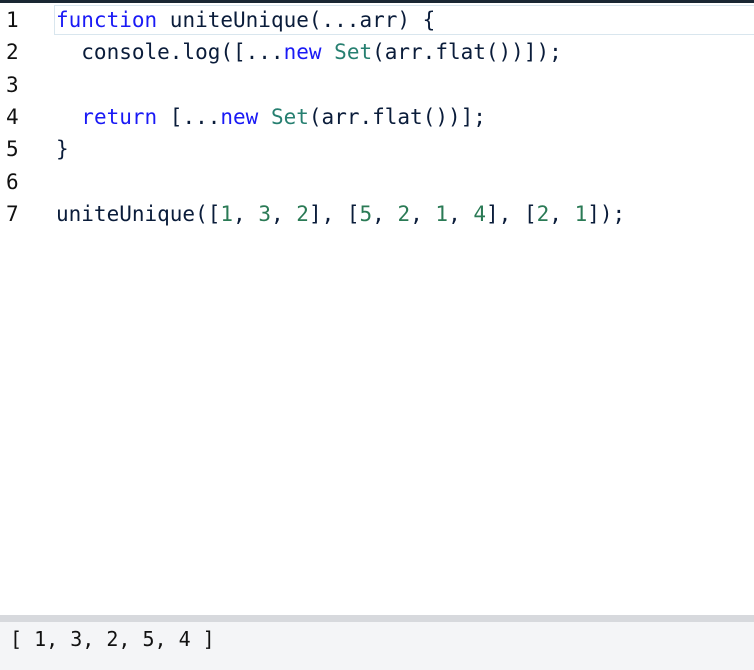 The width and height of the screenshot is (754, 670). Describe the element at coordinates (112, 639) in the screenshot. I see `console-output: [ 1, 3, 2, 5, 4 ]` at that location.